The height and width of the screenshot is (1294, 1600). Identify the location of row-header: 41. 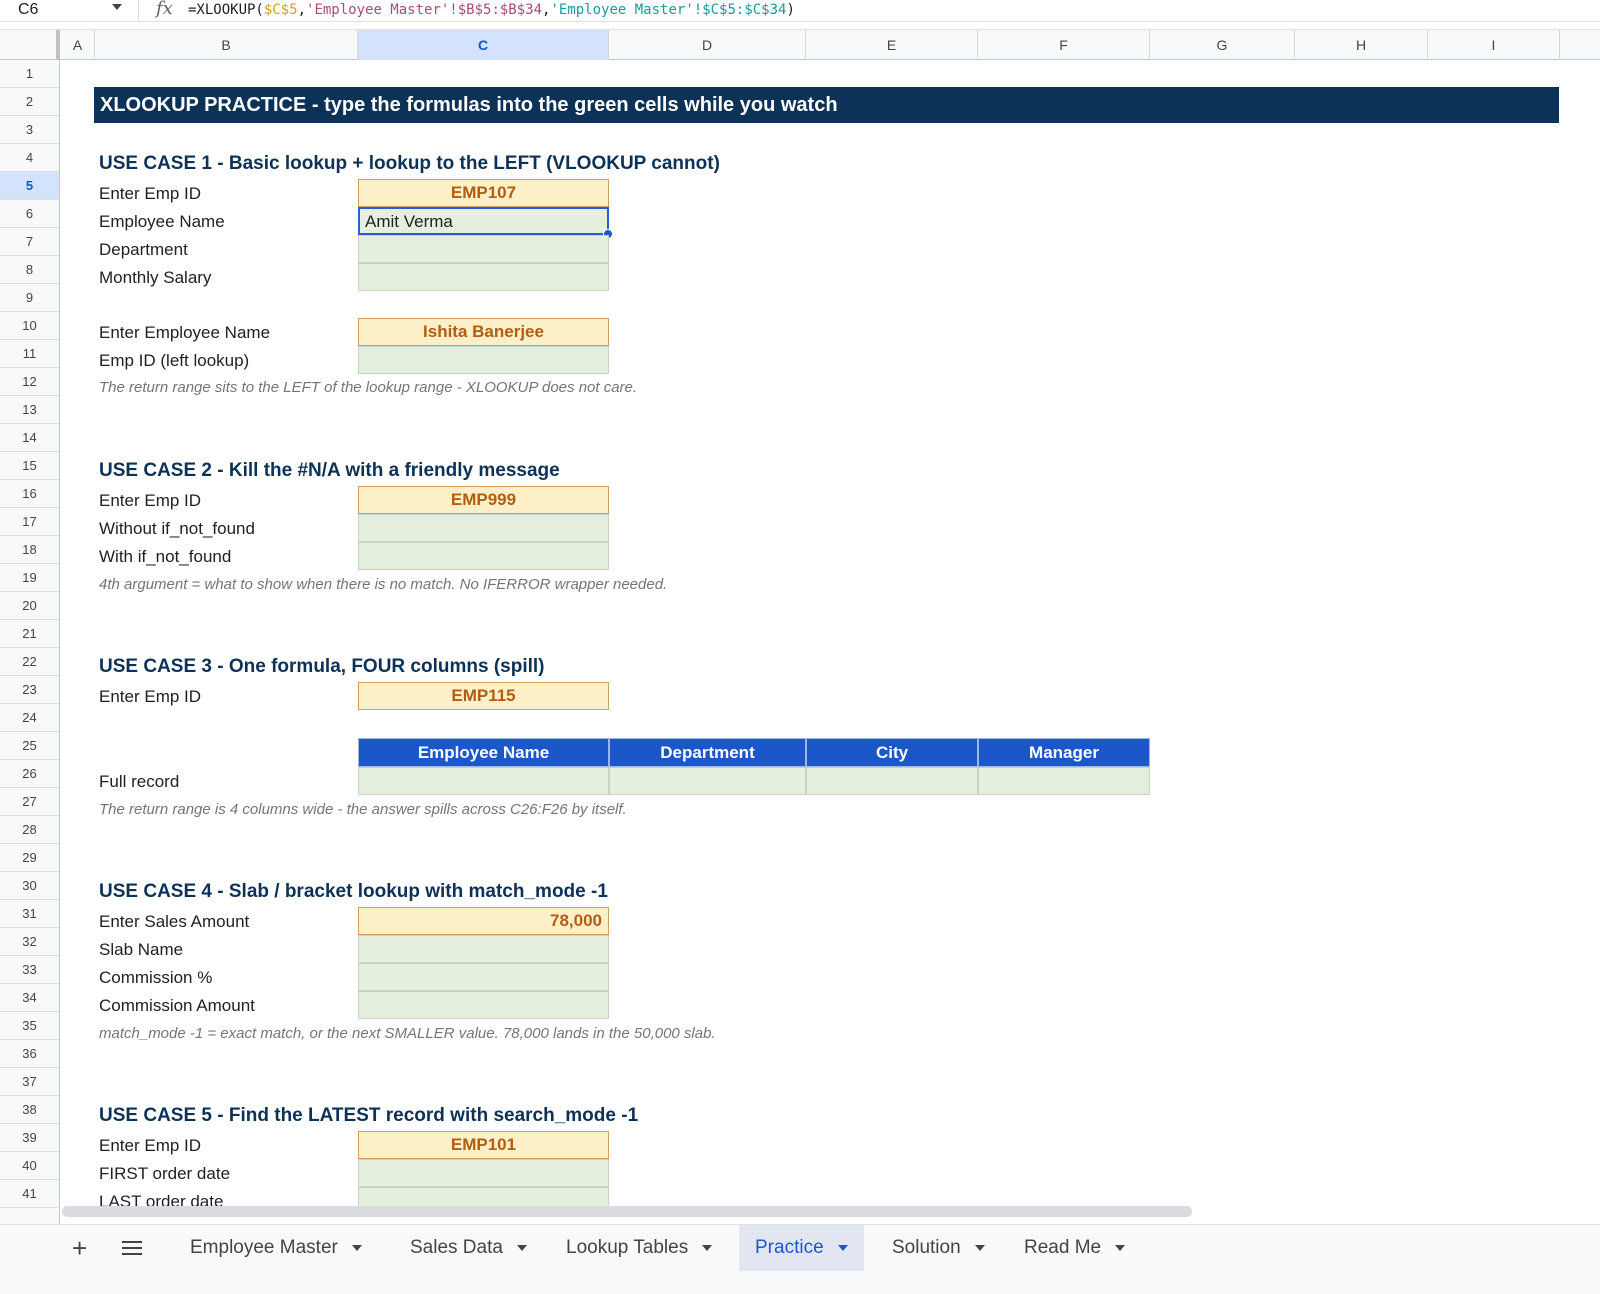
(29, 1194).